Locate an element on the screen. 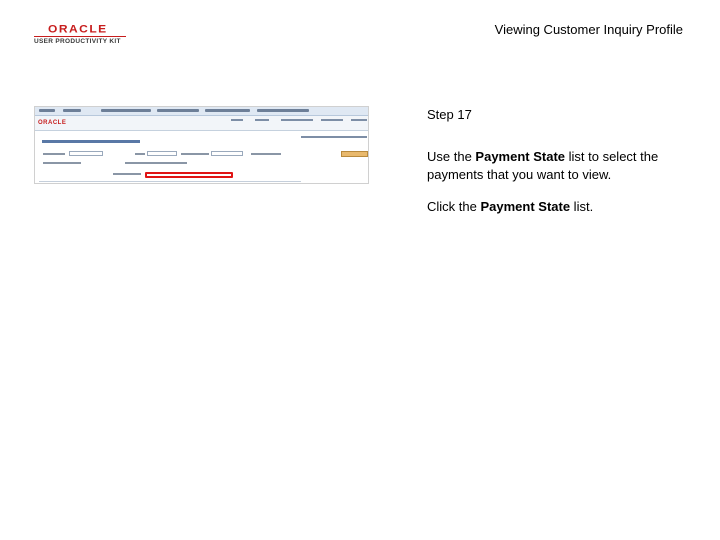  application-screenshot-thumbnail: ORACLE is located at coordinates (201, 145).